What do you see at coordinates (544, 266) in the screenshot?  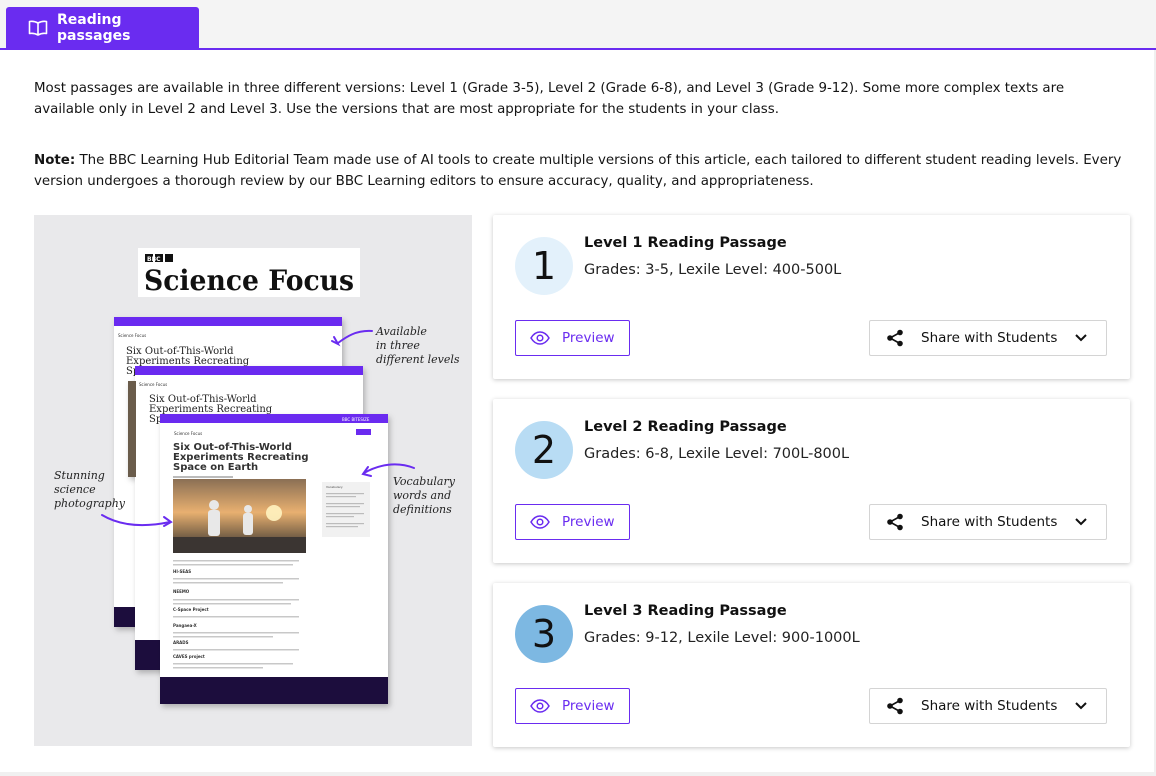 I see `level-number-badge: 1` at bounding box center [544, 266].